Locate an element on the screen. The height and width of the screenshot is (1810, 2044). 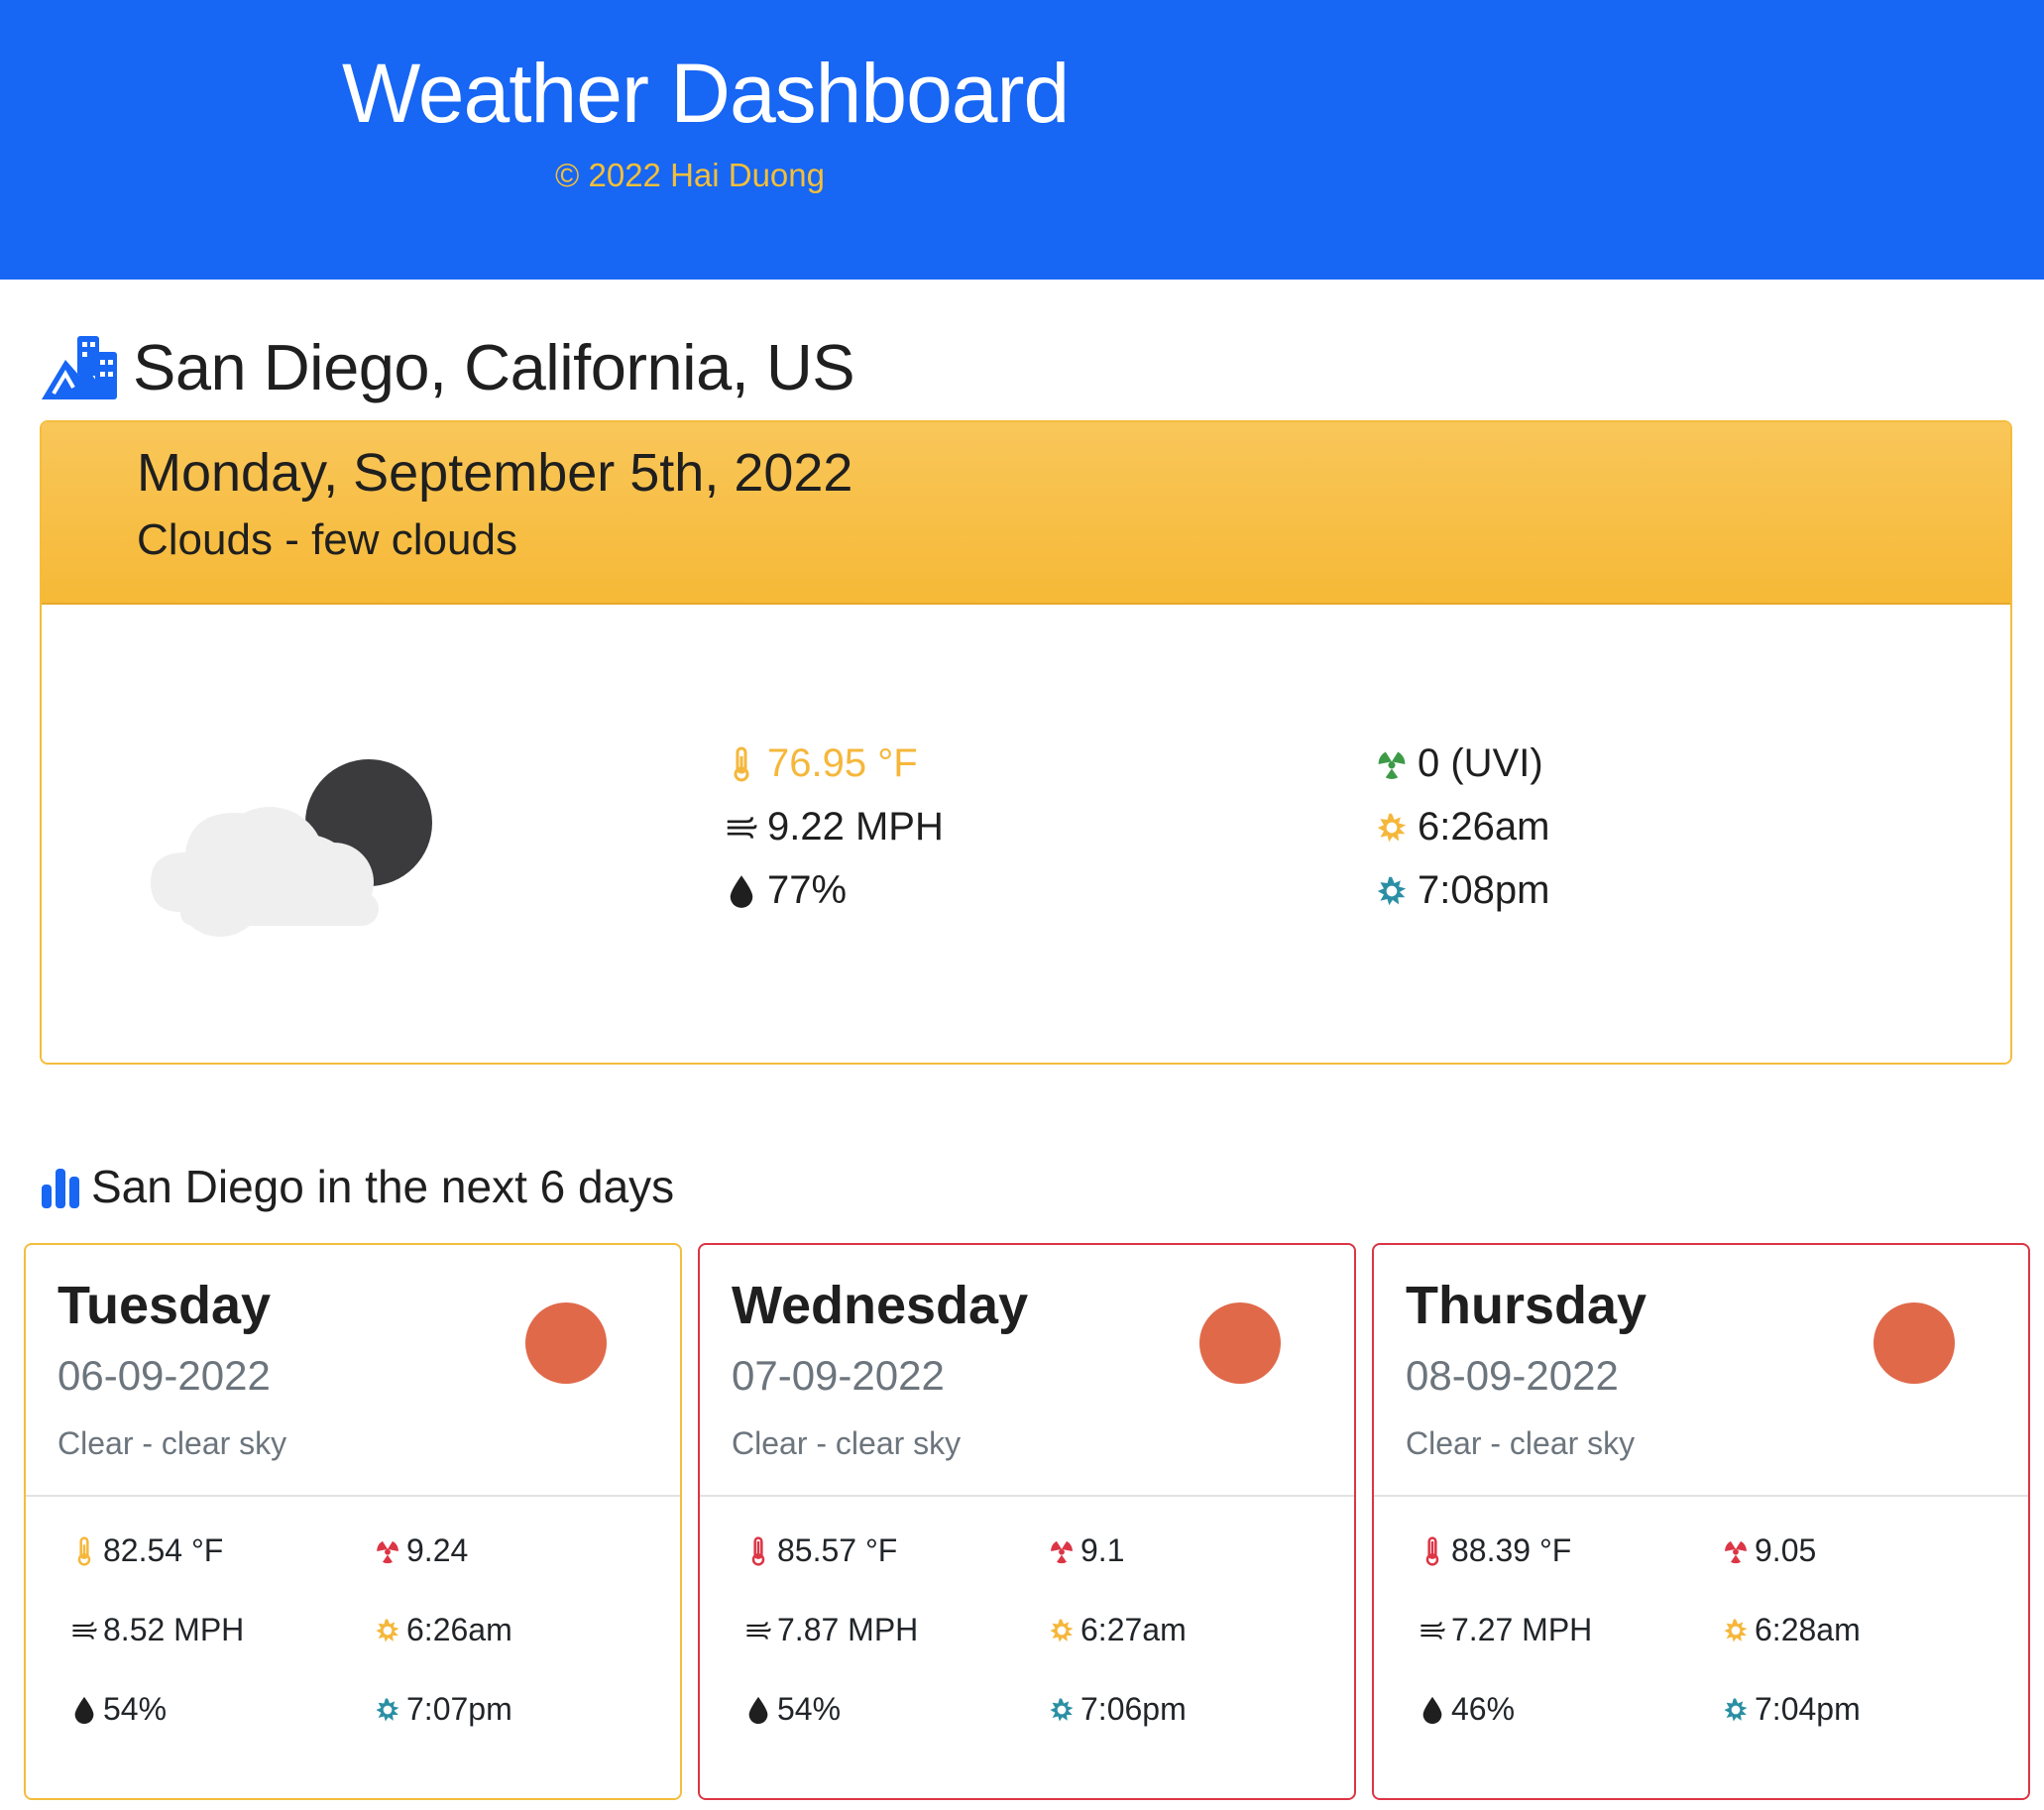
current-temperature-value: 76.95 °F is located at coordinates (842, 763).